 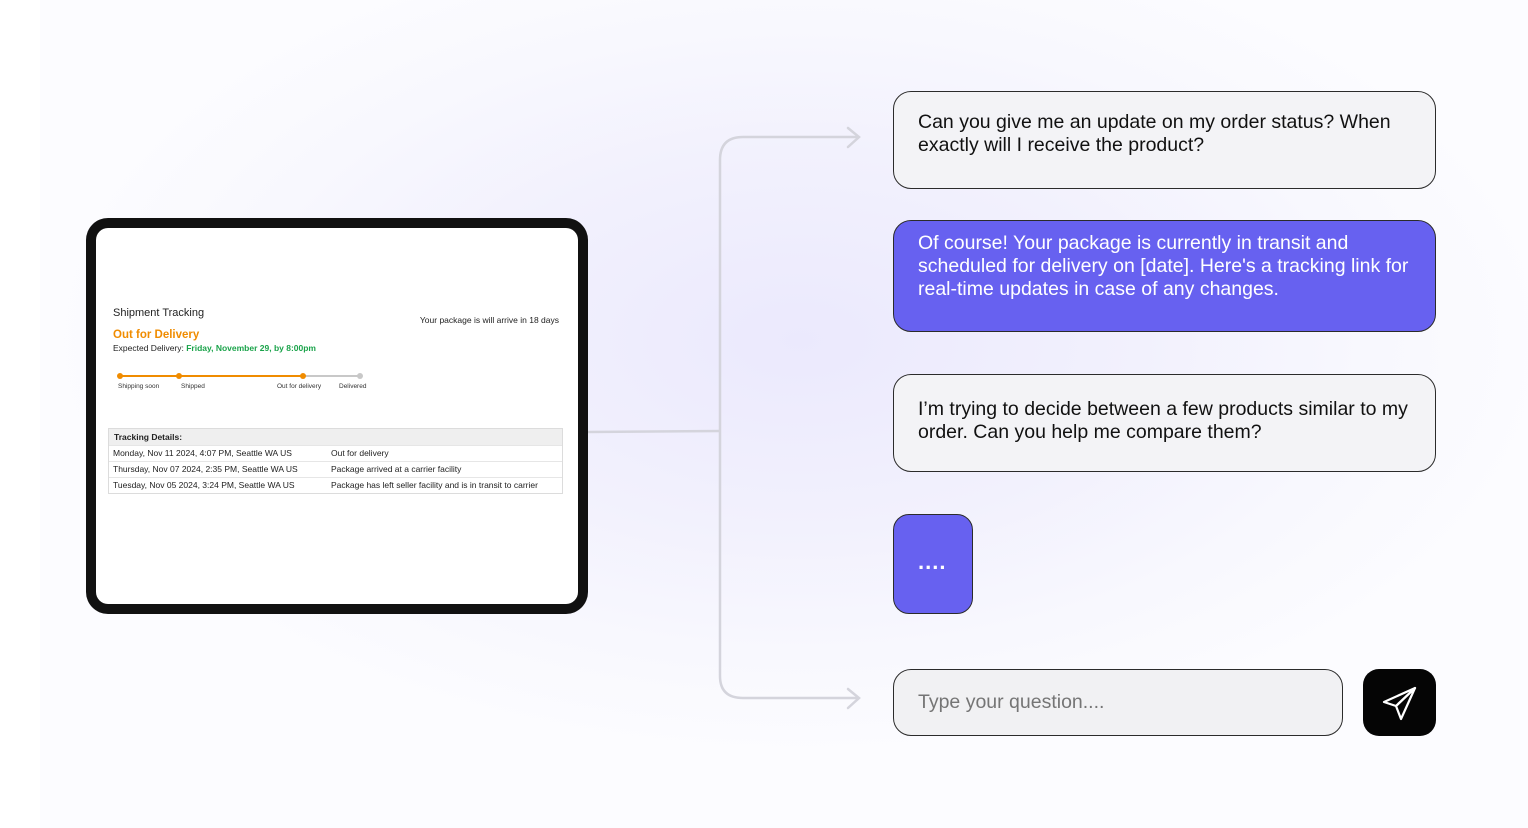 What do you see at coordinates (303, 376) in the screenshot?
I see `step-dot-out-for-delivery` at bounding box center [303, 376].